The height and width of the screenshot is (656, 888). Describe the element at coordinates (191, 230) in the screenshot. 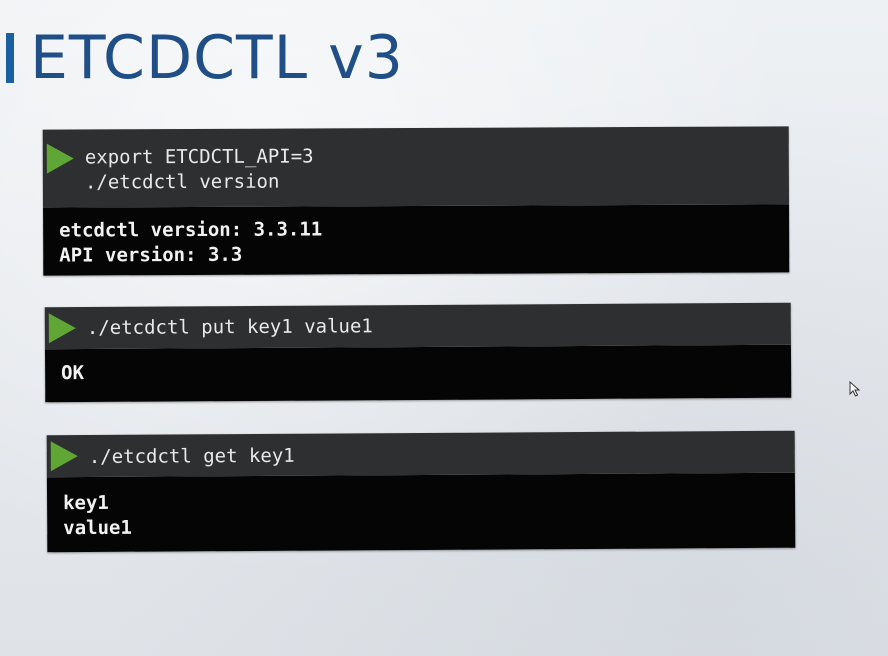

I see `output-line: etcdctl version: 3.3.11` at that location.